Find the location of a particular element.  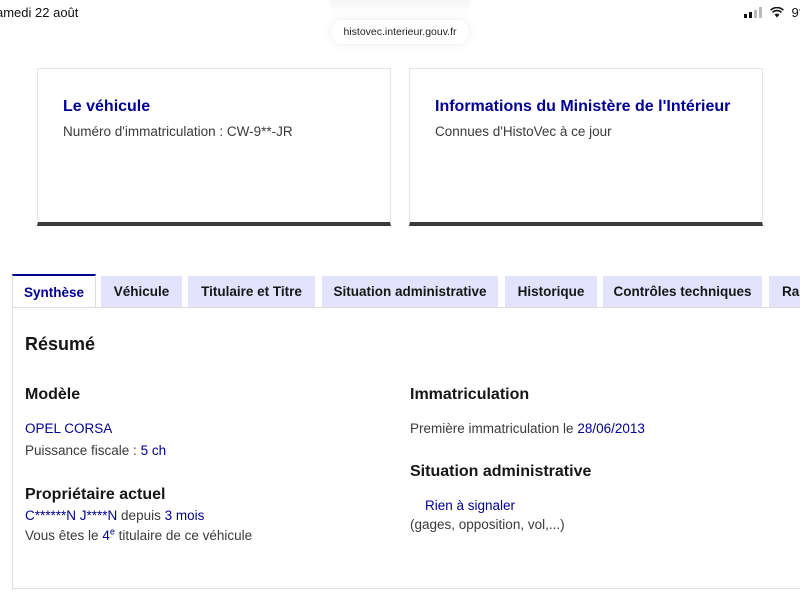

owner-rank-suffix: titulaire de ce véhicule is located at coordinates (183, 535).